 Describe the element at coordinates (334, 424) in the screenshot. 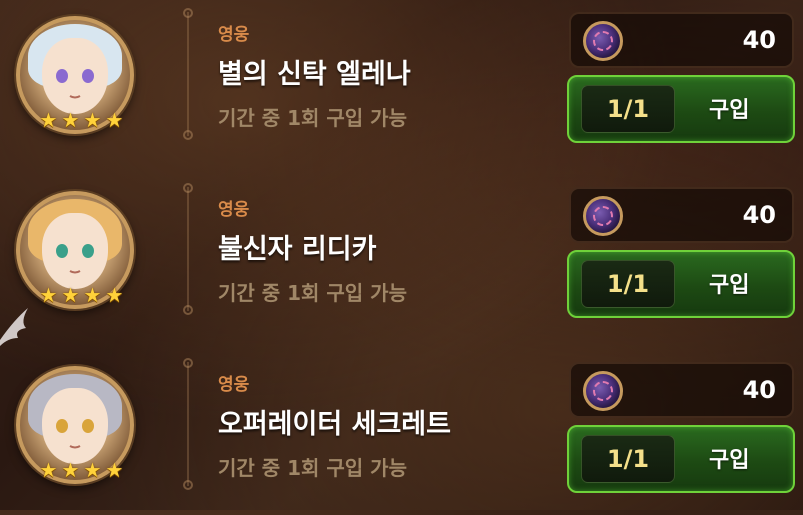

I see `hero-name: 오퍼레이터 세크레트` at that location.